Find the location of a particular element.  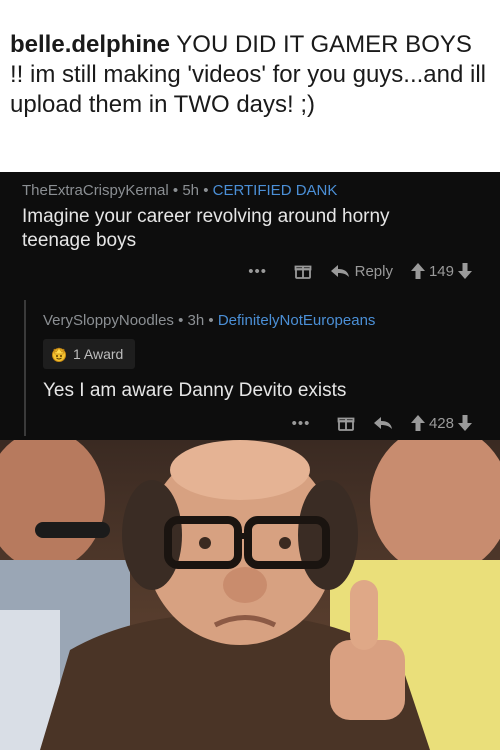

vote-controls: 149 is located at coordinates (441, 271).